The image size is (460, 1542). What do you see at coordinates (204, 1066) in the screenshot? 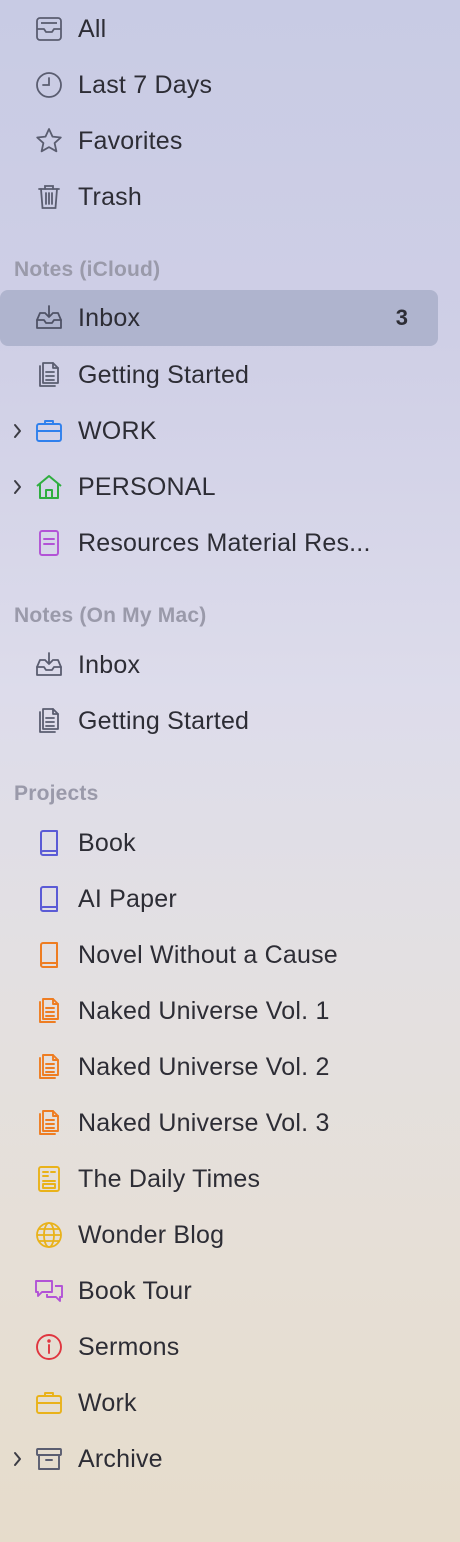
I see `sidebar-item-label: Naked Universe Vol. 2` at bounding box center [204, 1066].